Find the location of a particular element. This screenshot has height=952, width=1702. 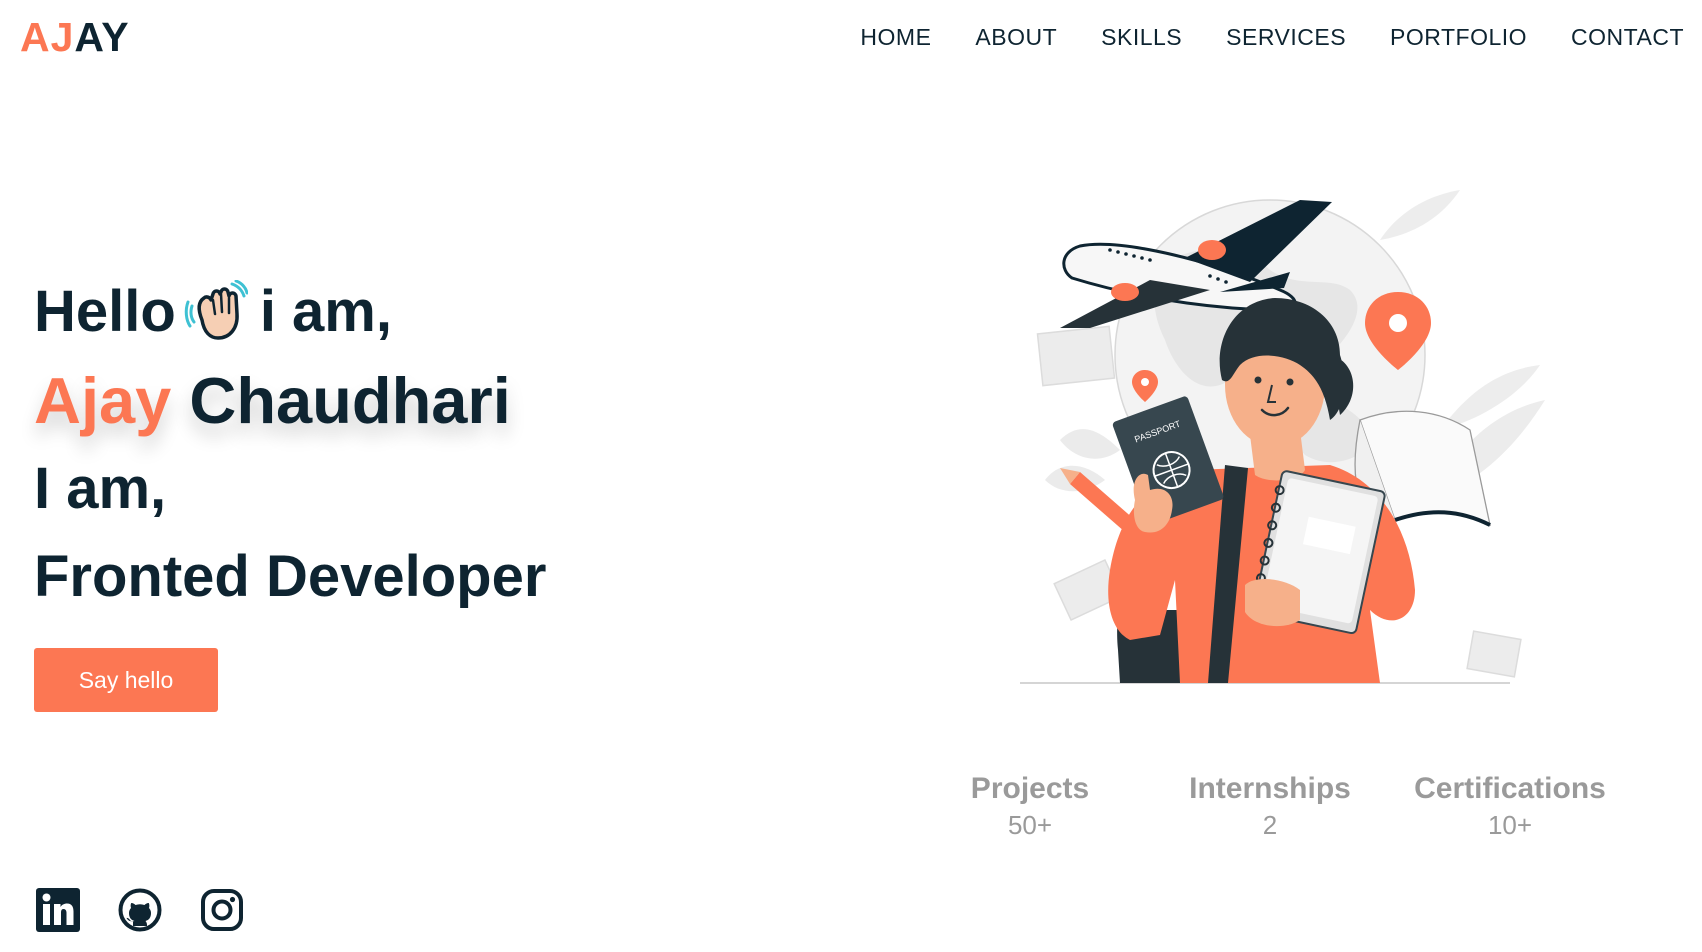

stat-internships: Internships 2 is located at coordinates (1270, 806).